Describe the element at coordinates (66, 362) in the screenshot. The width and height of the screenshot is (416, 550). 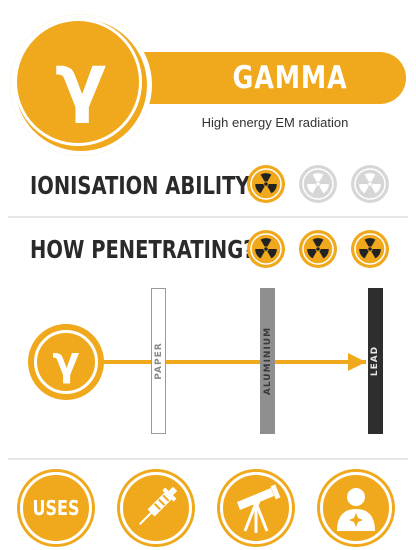
I see `source-gamma-icon: γ` at that location.